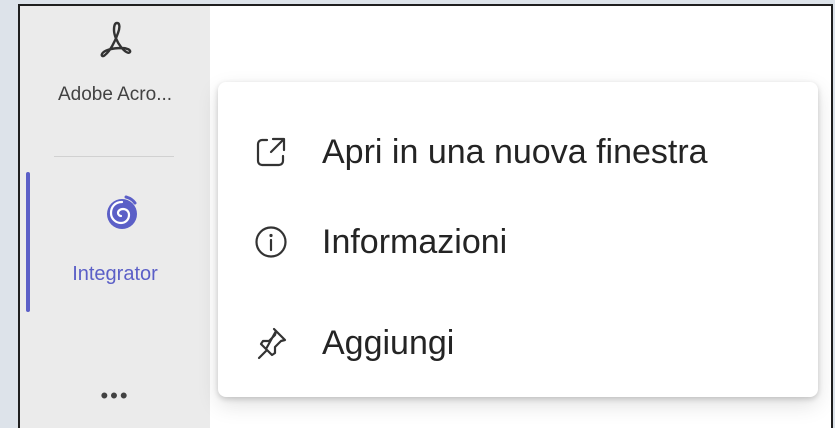 The image size is (835, 428). What do you see at coordinates (388, 342) in the screenshot?
I see `menu-item-label: Aggiungi` at bounding box center [388, 342].